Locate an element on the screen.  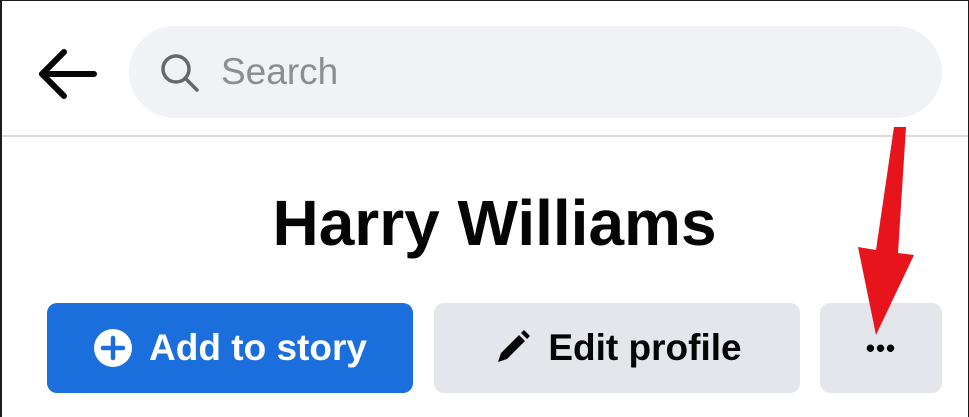
profile-name: Harry Williams is located at coordinates (494, 223).